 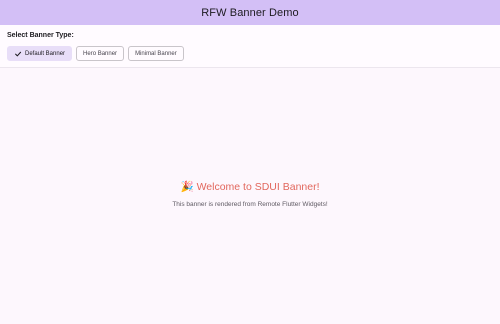 I want to click on app-title: RFW Banner Demo, so click(x=250, y=12).